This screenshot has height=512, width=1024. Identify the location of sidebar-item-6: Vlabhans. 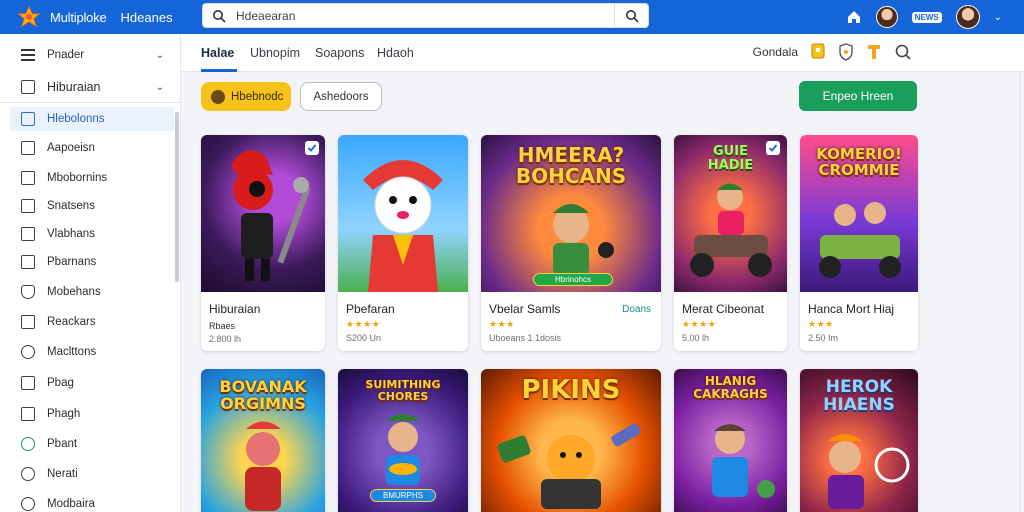
(88, 234).